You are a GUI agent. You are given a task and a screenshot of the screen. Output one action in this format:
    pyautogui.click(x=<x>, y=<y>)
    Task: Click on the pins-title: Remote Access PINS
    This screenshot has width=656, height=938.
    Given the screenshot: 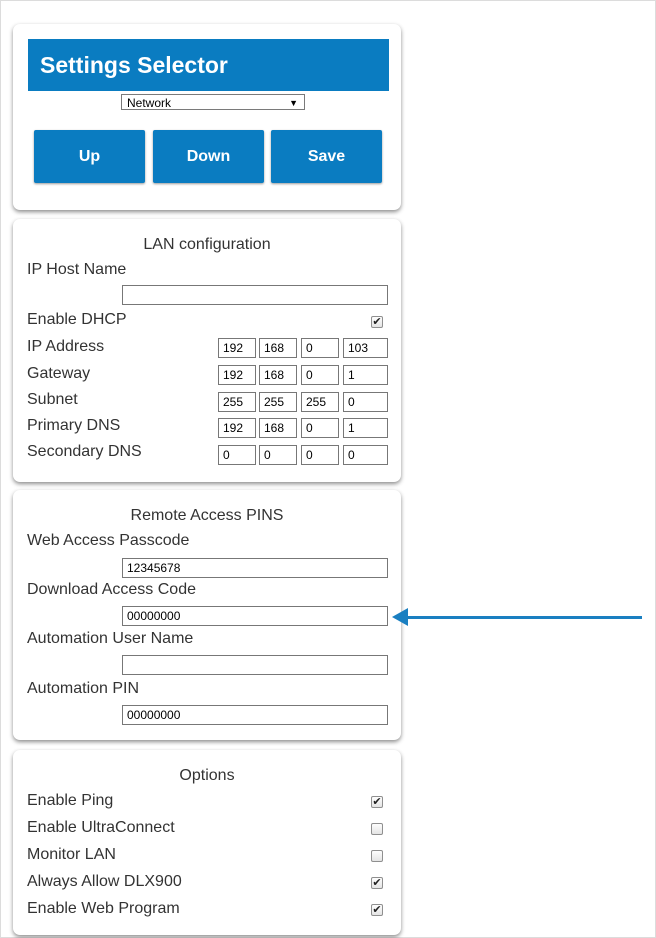 What is the action you would take?
    pyautogui.click(x=207, y=515)
    